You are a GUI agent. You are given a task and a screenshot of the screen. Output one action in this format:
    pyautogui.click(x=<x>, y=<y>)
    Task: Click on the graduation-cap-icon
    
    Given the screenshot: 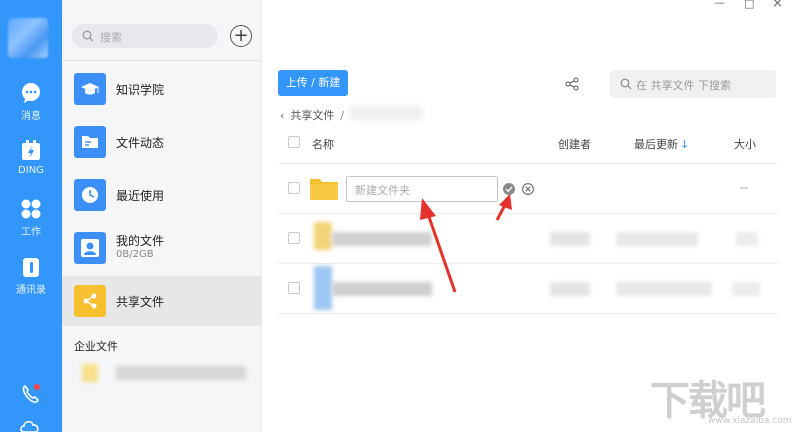 What is the action you would take?
    pyautogui.click(x=90, y=89)
    